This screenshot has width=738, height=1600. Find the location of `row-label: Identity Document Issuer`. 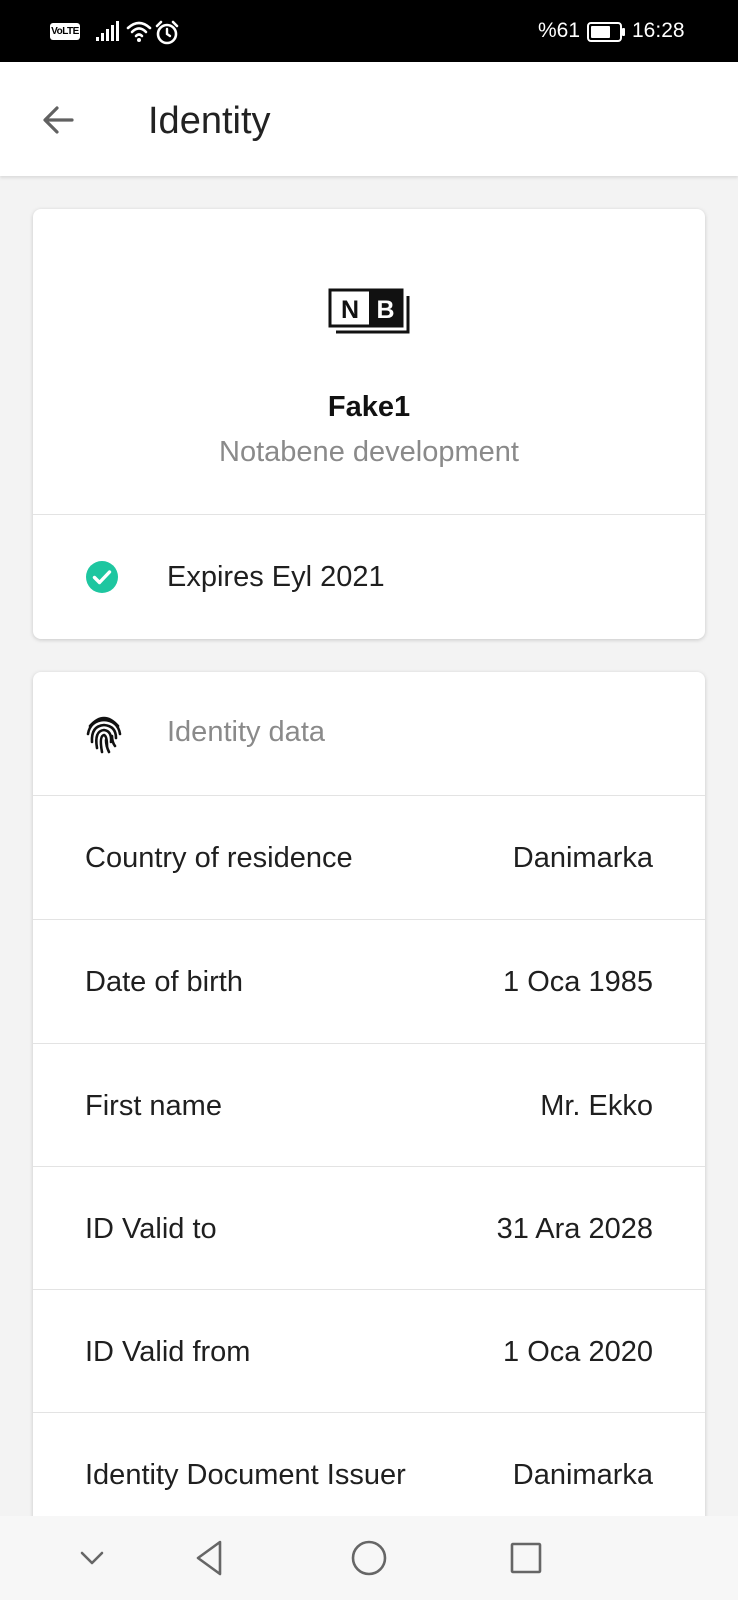

row-label: Identity Document Issuer is located at coordinates (245, 1475).